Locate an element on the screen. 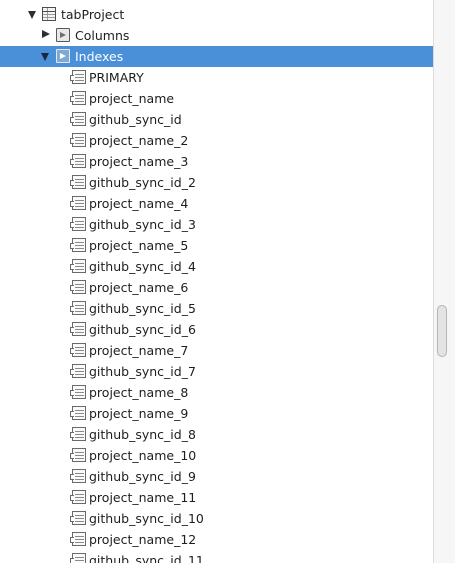 The height and width of the screenshot is (563, 455). index-label: github_sync_id_11 is located at coordinates (146, 558).